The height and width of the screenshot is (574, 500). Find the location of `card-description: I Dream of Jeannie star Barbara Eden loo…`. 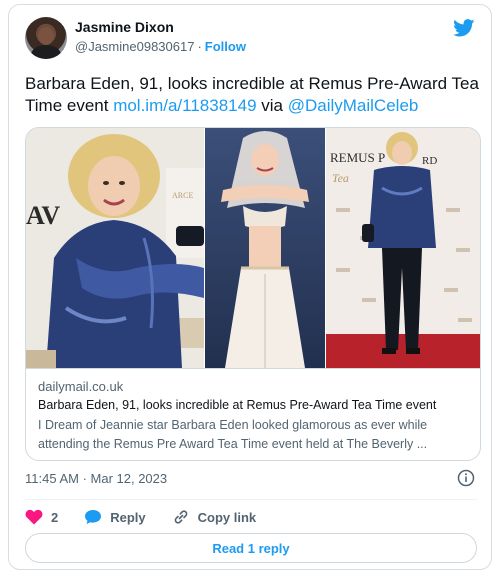

card-description: I Dream of Jeannie star Barbara Eden loo… is located at coordinates (233, 434).